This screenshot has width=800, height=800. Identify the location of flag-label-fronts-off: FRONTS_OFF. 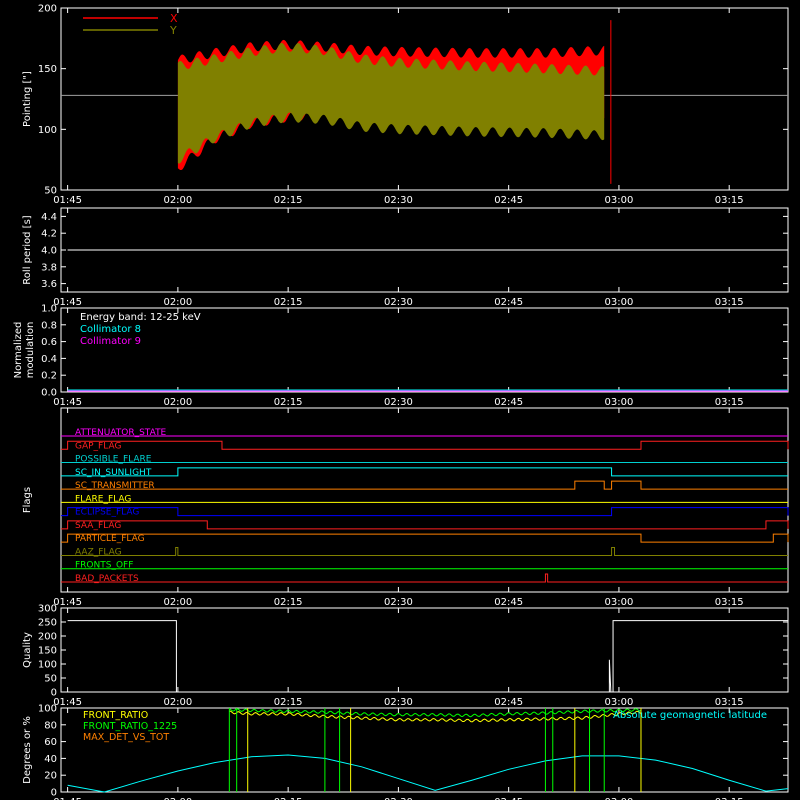
(104, 566).